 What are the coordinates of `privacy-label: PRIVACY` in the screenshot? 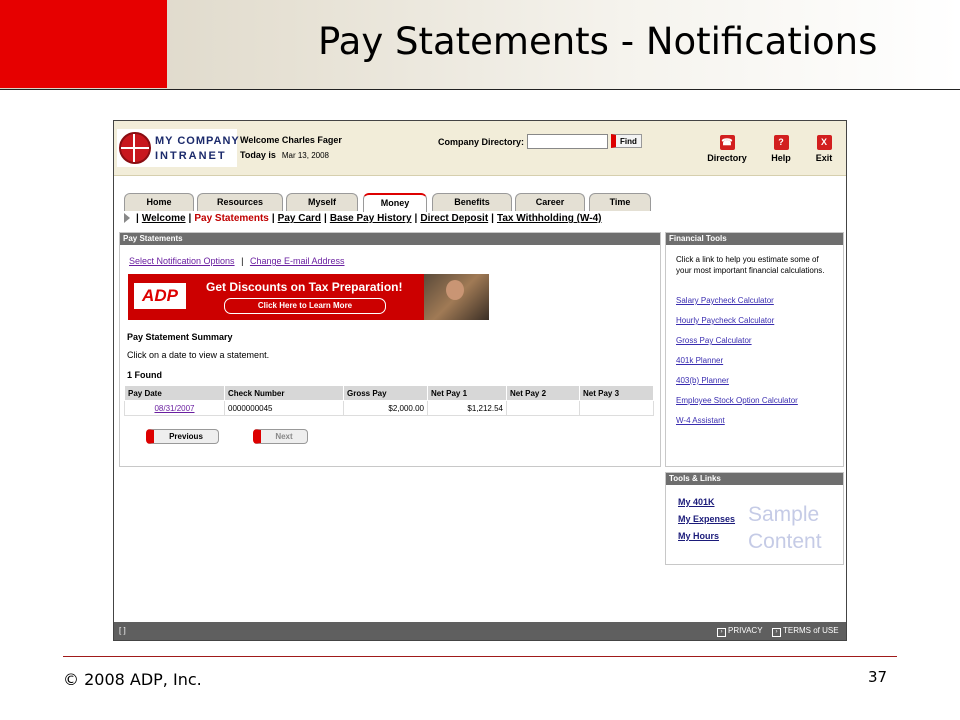 It's located at (745, 630).